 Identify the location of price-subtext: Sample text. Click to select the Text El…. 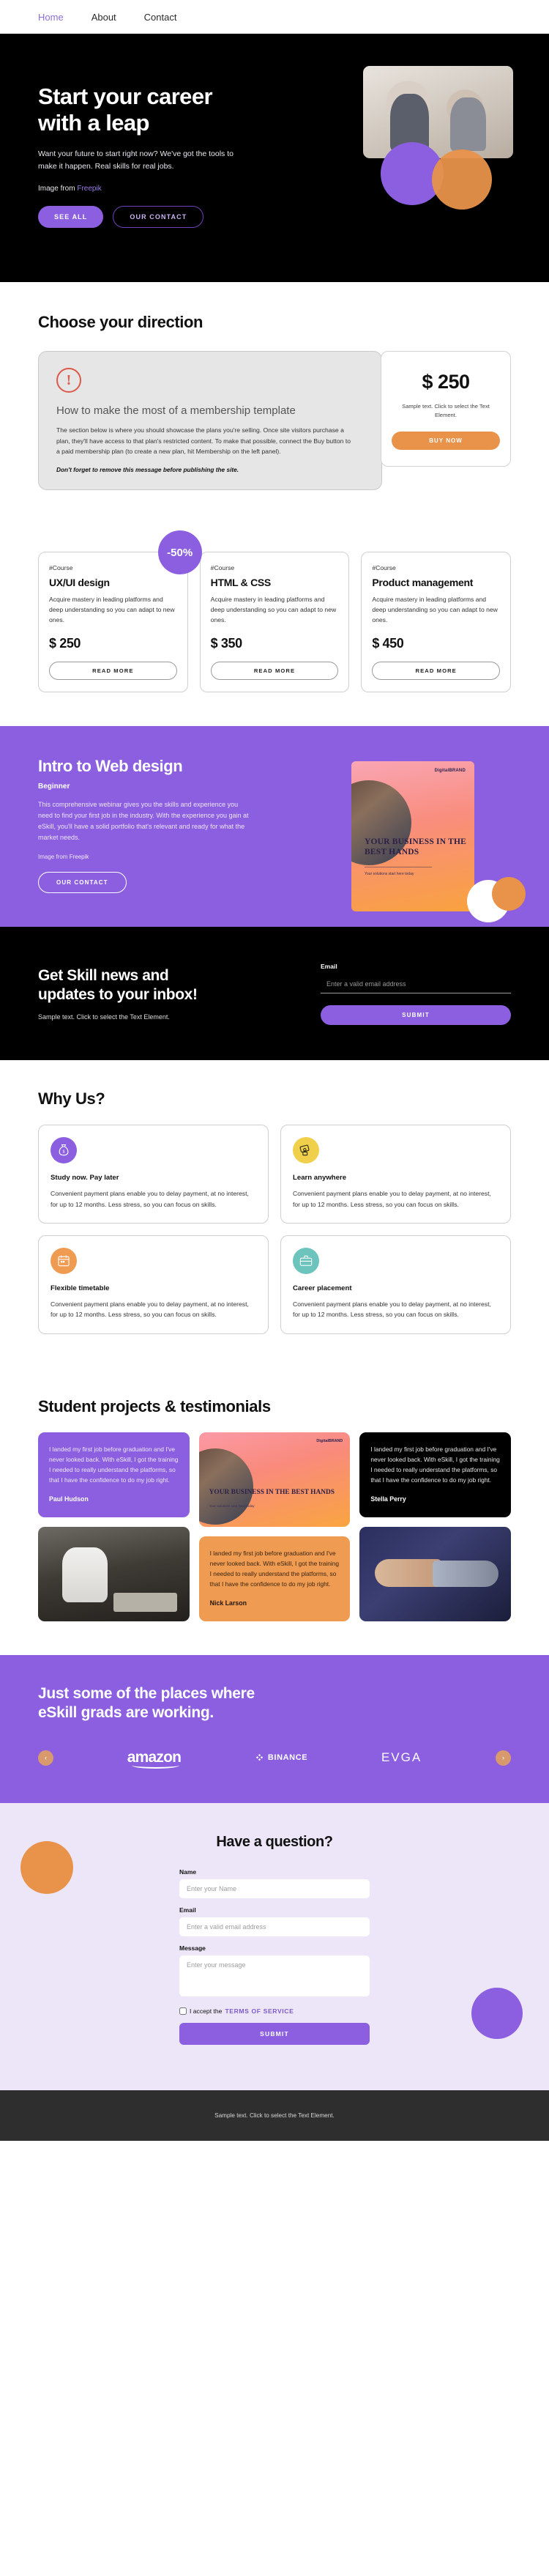
(446, 410).